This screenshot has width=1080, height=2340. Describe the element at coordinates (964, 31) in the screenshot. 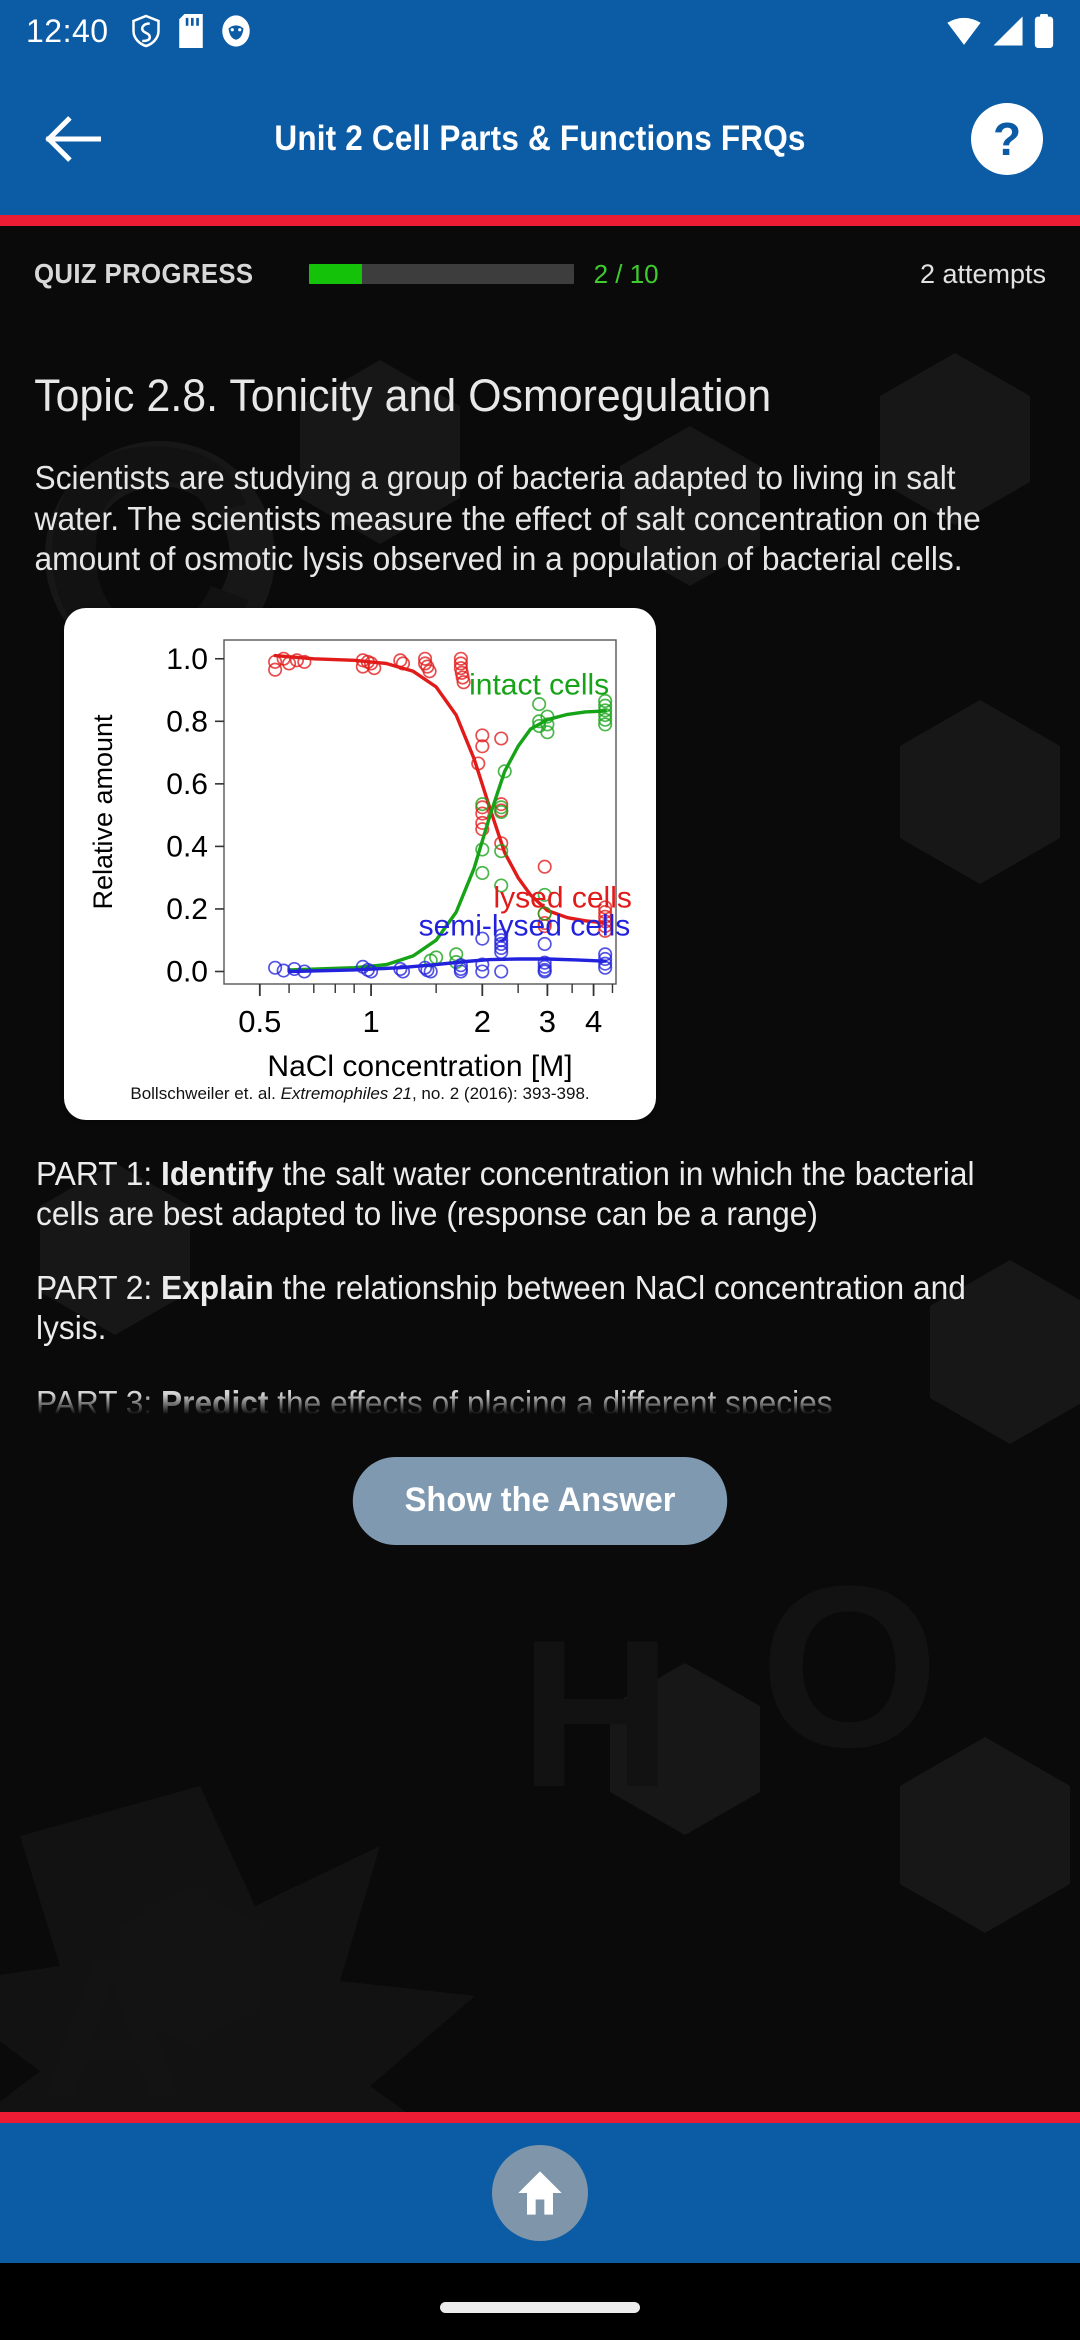

I see `wifi-icon` at that location.